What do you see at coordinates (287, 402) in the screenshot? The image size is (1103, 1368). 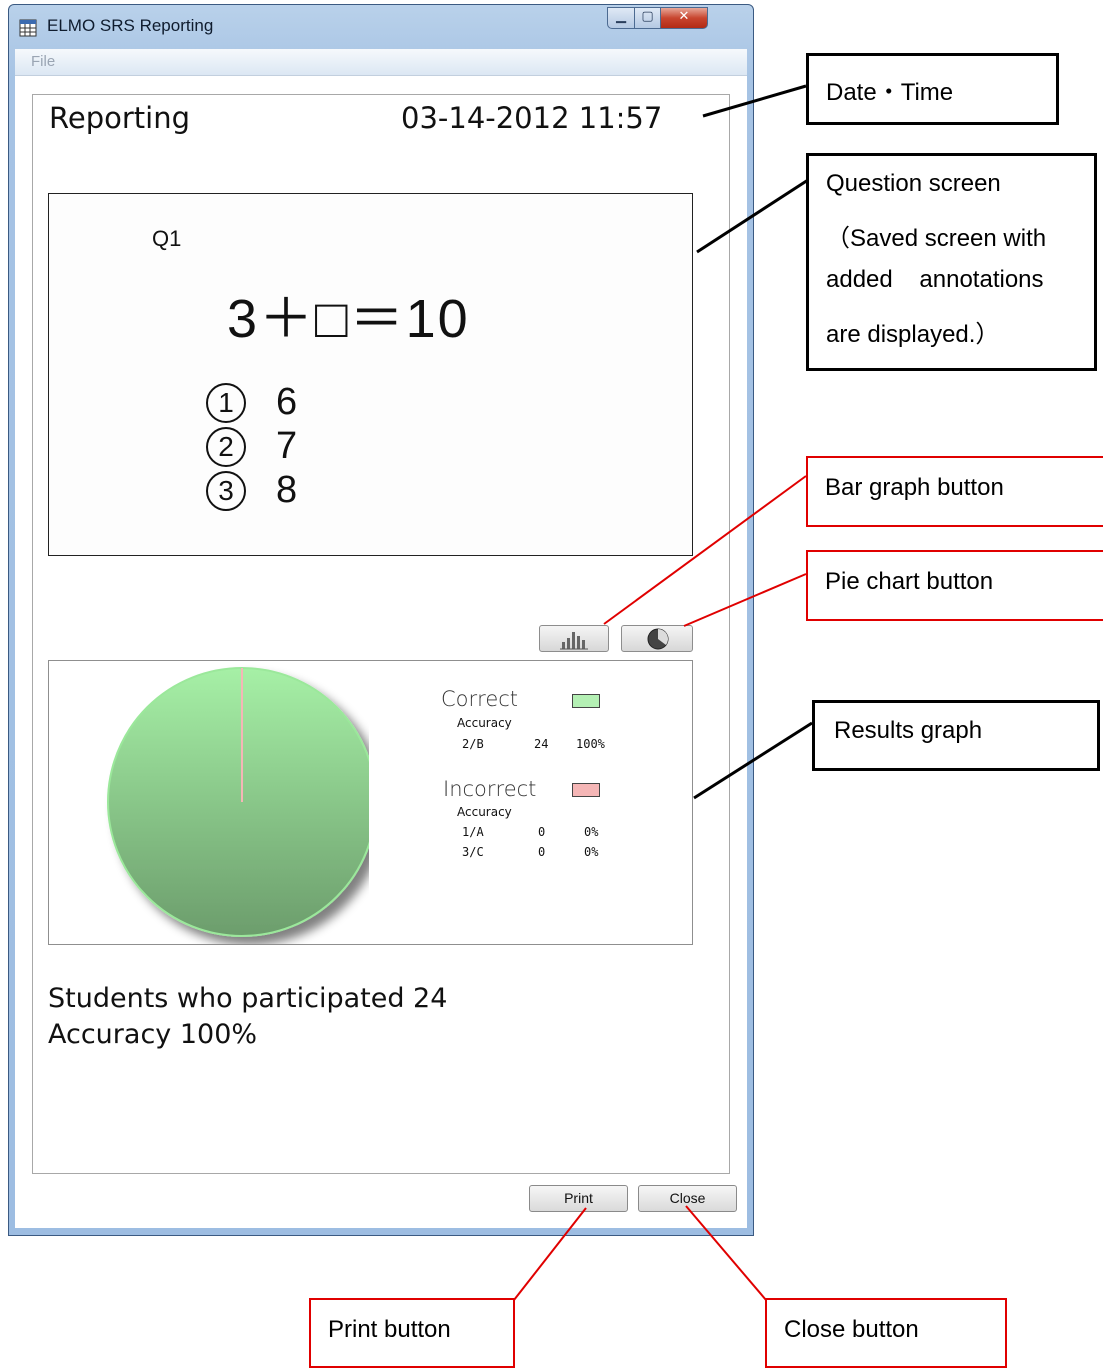 I see `option-value: 6` at bounding box center [287, 402].